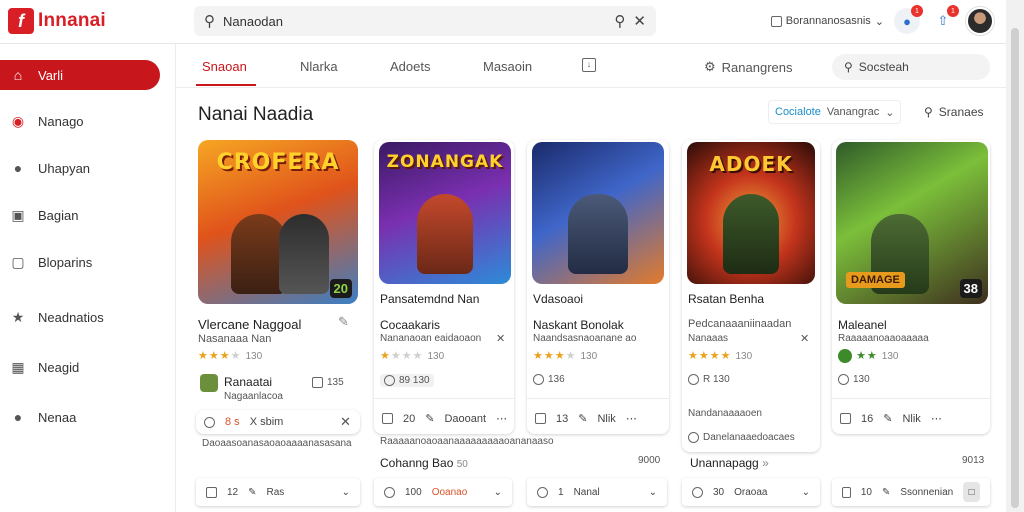 Image resolution: width=1024 pixels, height=512 pixels. Describe the element at coordinates (57, 21) in the screenshot. I see `app-logo: f Innanai` at that location.